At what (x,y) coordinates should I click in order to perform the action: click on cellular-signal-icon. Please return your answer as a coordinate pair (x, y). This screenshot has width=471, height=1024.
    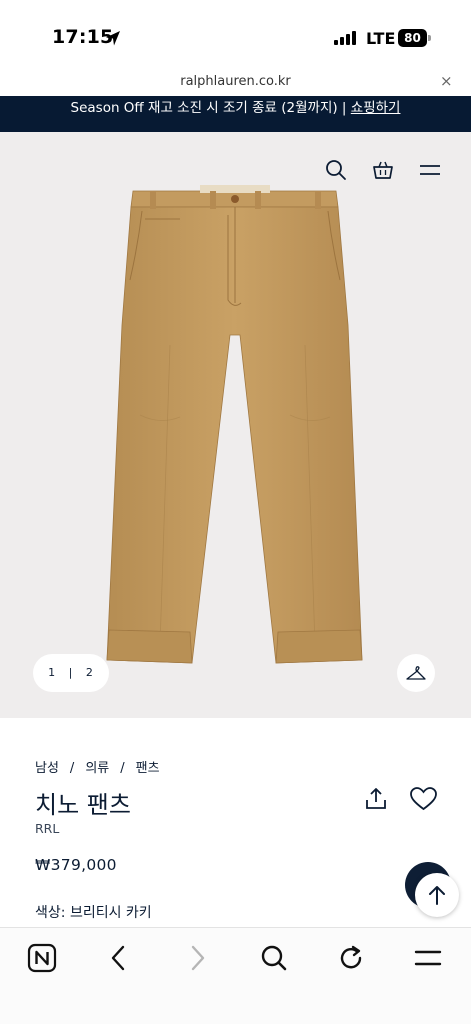
    Looking at the image, I should click on (345, 38).